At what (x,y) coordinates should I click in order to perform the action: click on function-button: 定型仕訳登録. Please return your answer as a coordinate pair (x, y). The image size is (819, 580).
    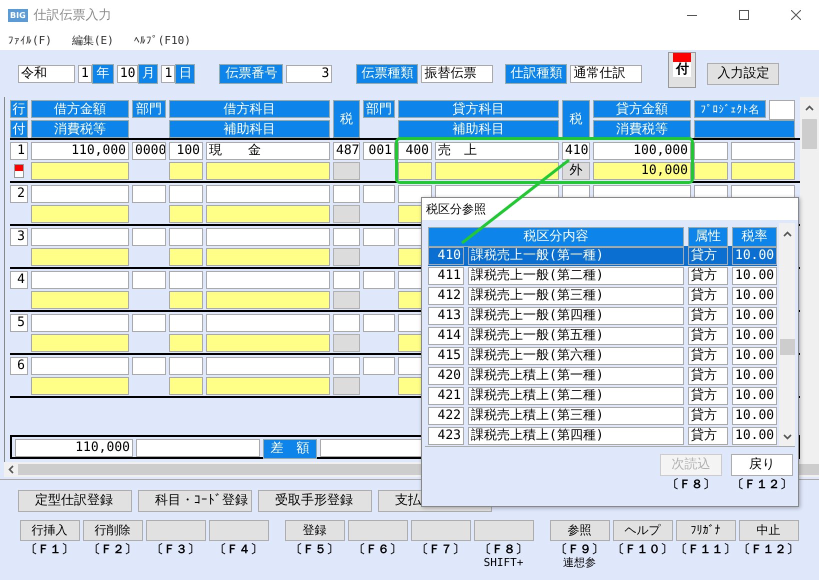
    Looking at the image, I should click on (75, 501).